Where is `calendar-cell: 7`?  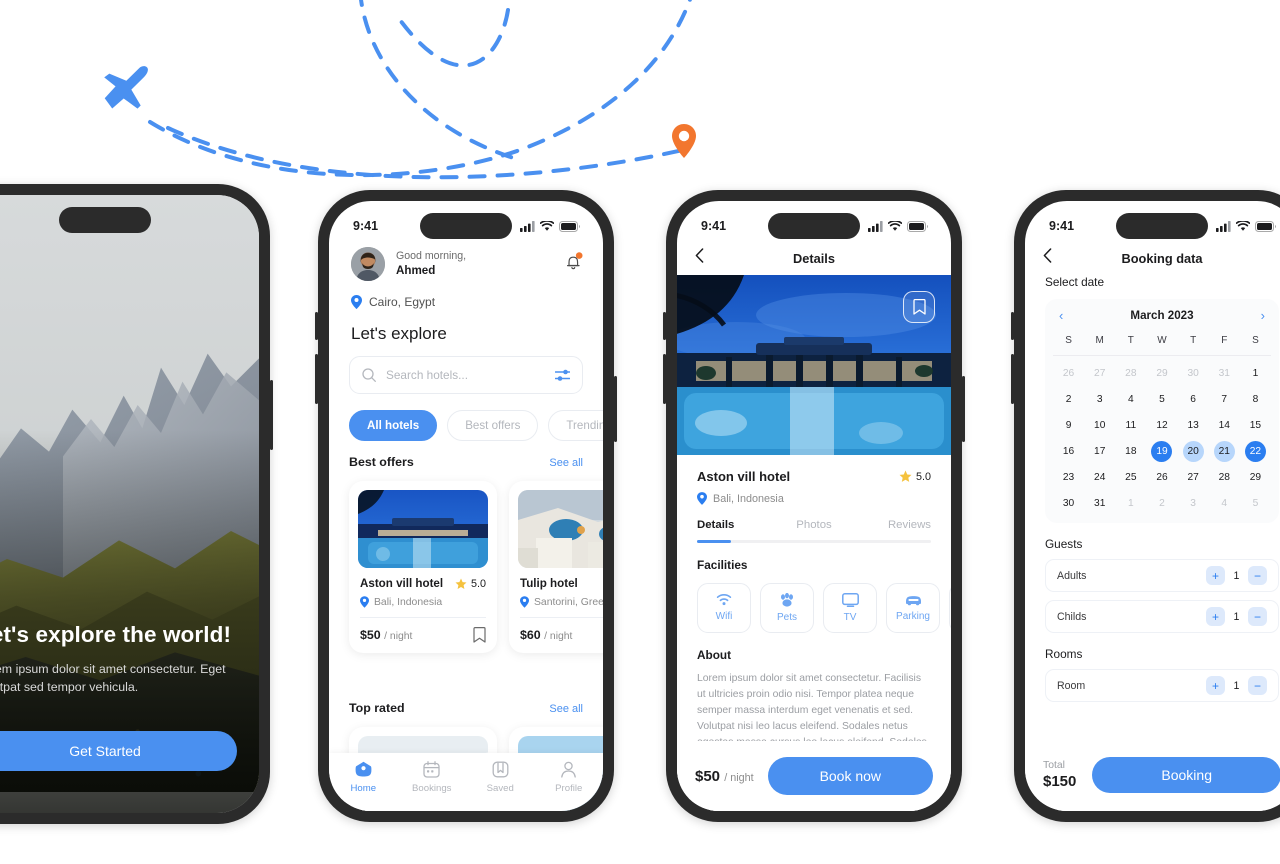 calendar-cell: 7 is located at coordinates (1224, 399).